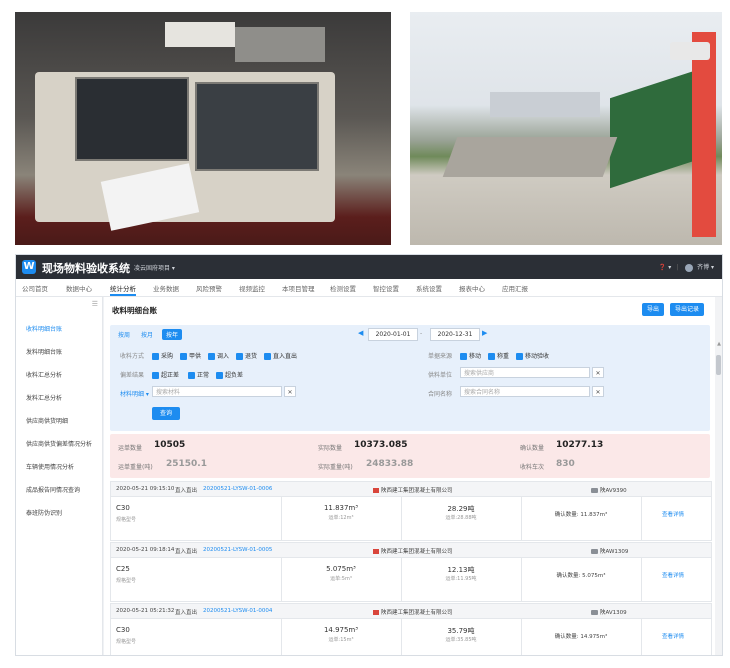  Describe the element at coordinates (53, 489) in the screenshot. I see `sidebar-item: 成品报告同情况查询` at that location.